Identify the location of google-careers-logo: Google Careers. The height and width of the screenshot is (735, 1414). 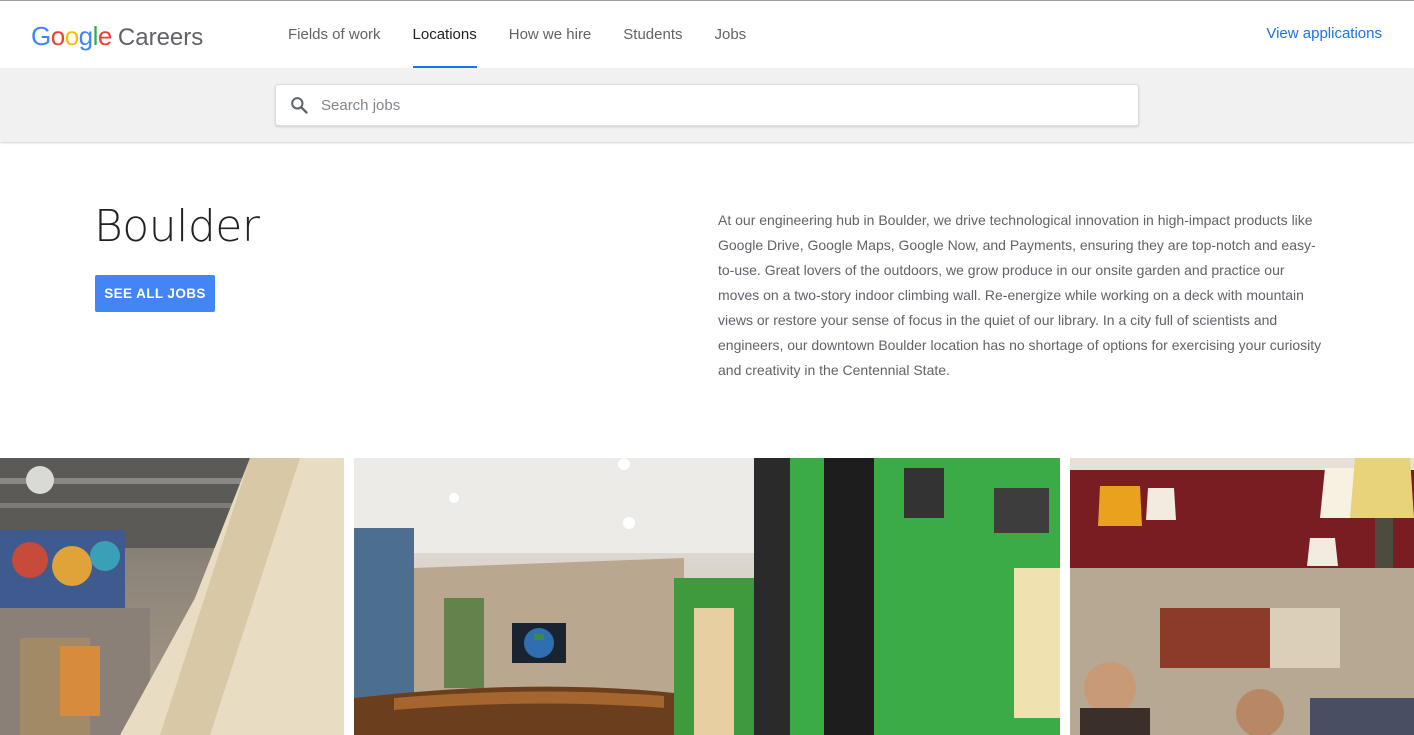
(117, 36).